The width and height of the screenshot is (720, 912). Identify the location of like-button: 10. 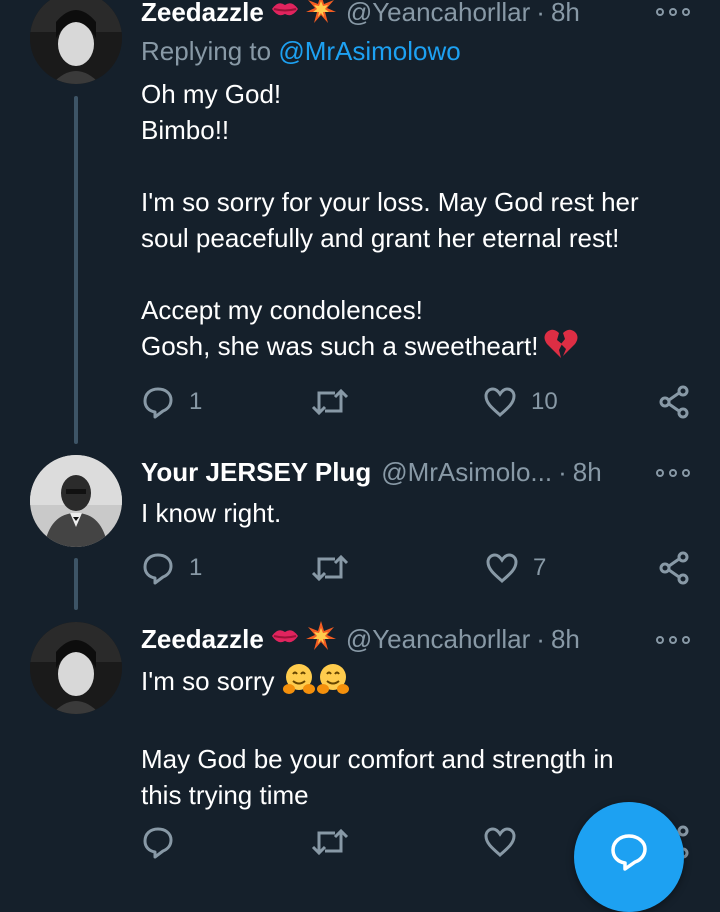
(520, 402).